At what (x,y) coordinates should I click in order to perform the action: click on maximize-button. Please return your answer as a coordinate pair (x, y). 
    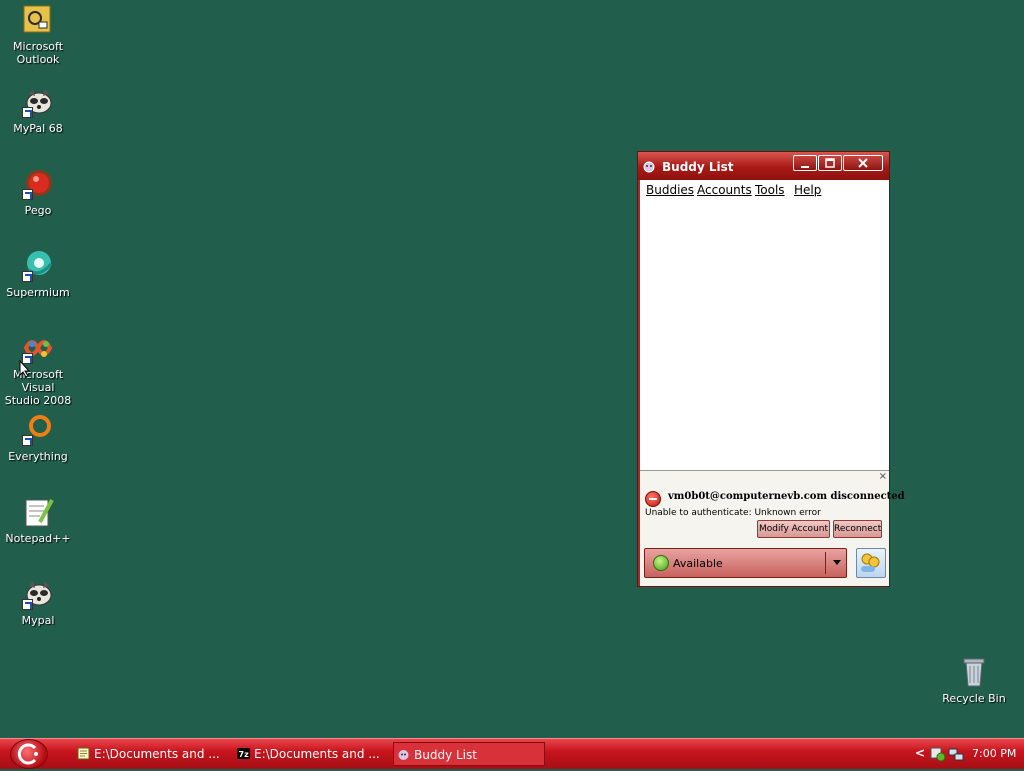
    Looking at the image, I should click on (830, 163).